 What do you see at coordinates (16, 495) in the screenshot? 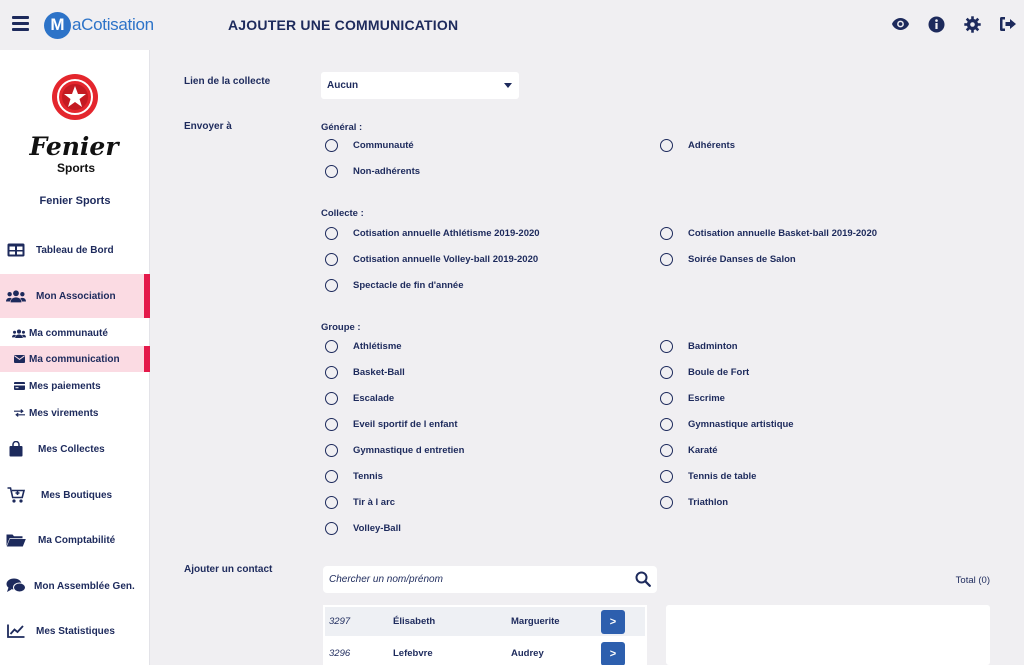
I see `cart-icon` at bounding box center [16, 495].